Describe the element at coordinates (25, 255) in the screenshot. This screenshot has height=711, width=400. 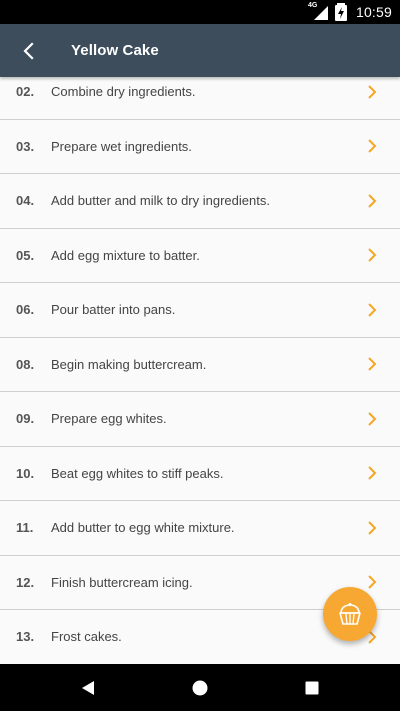
I see `step-number: 05.` at that location.